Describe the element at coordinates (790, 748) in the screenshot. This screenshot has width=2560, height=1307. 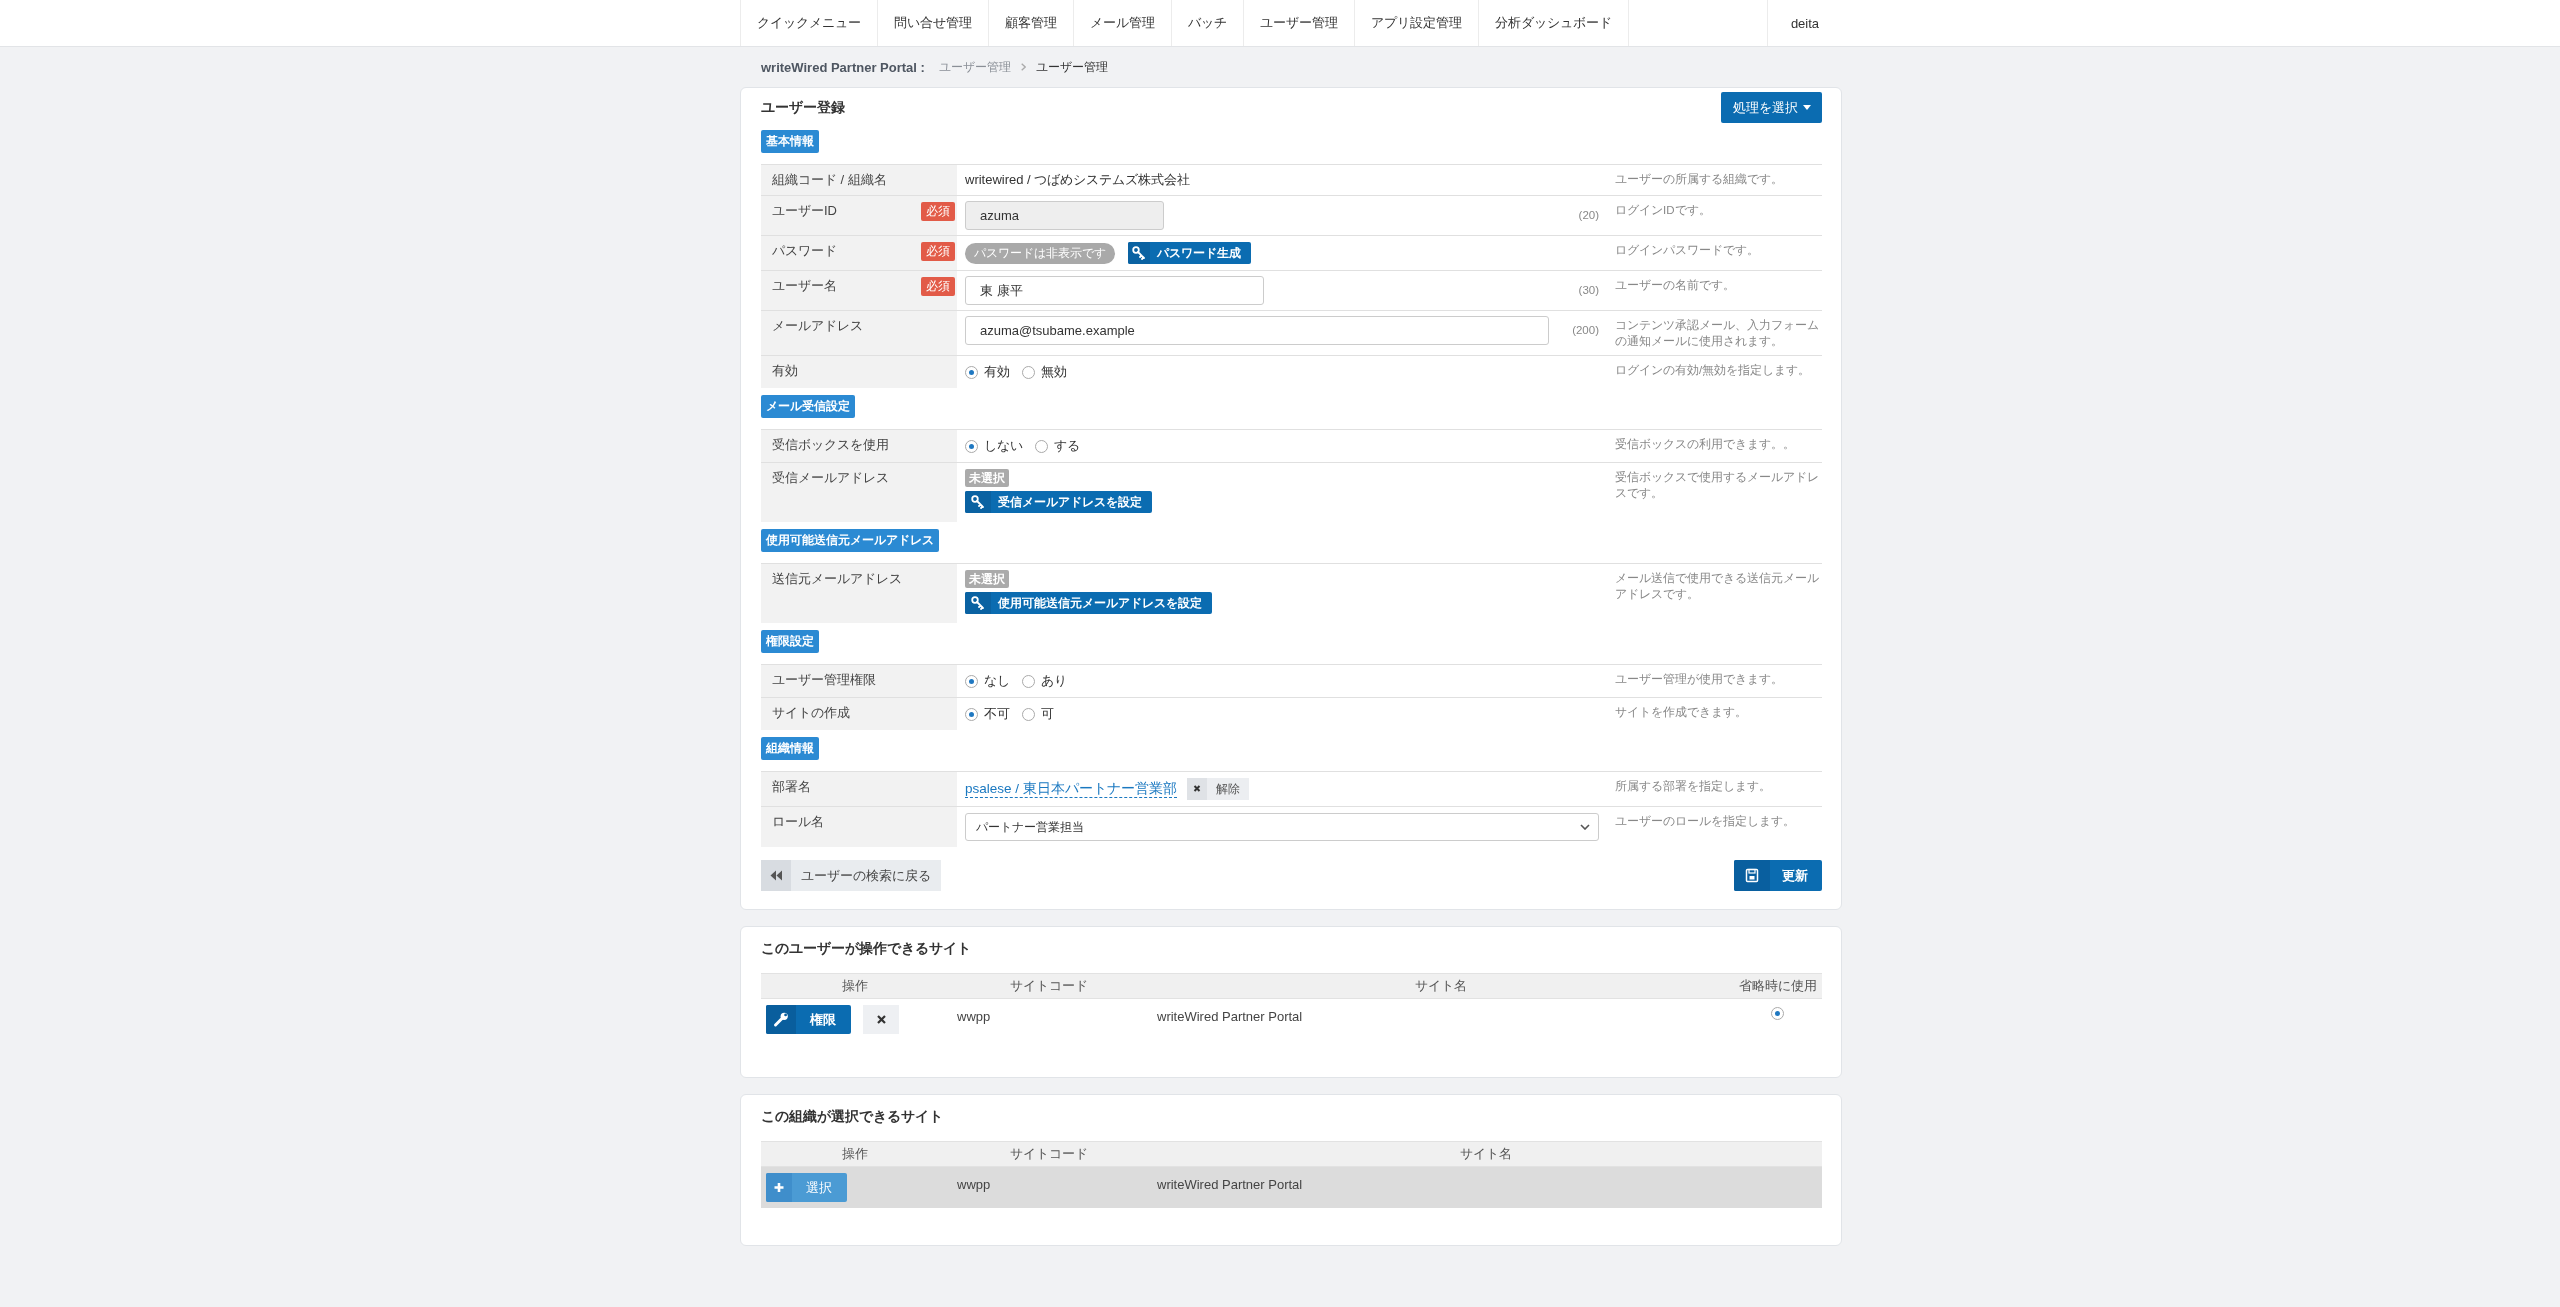
I see `section-heading: 組織情報` at that location.